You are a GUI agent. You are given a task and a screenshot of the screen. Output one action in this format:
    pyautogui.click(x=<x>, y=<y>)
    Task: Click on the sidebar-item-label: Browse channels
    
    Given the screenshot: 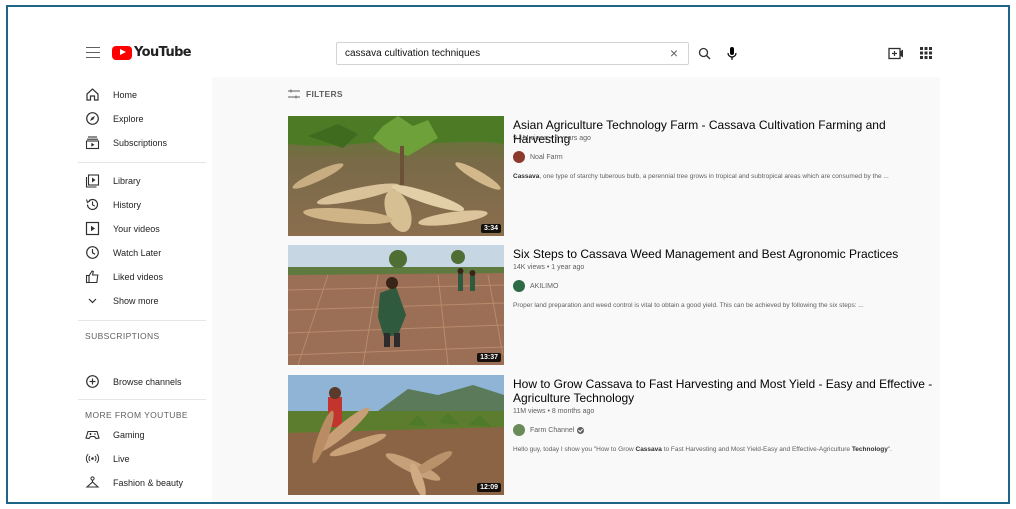 What is the action you would take?
    pyautogui.click(x=147, y=382)
    